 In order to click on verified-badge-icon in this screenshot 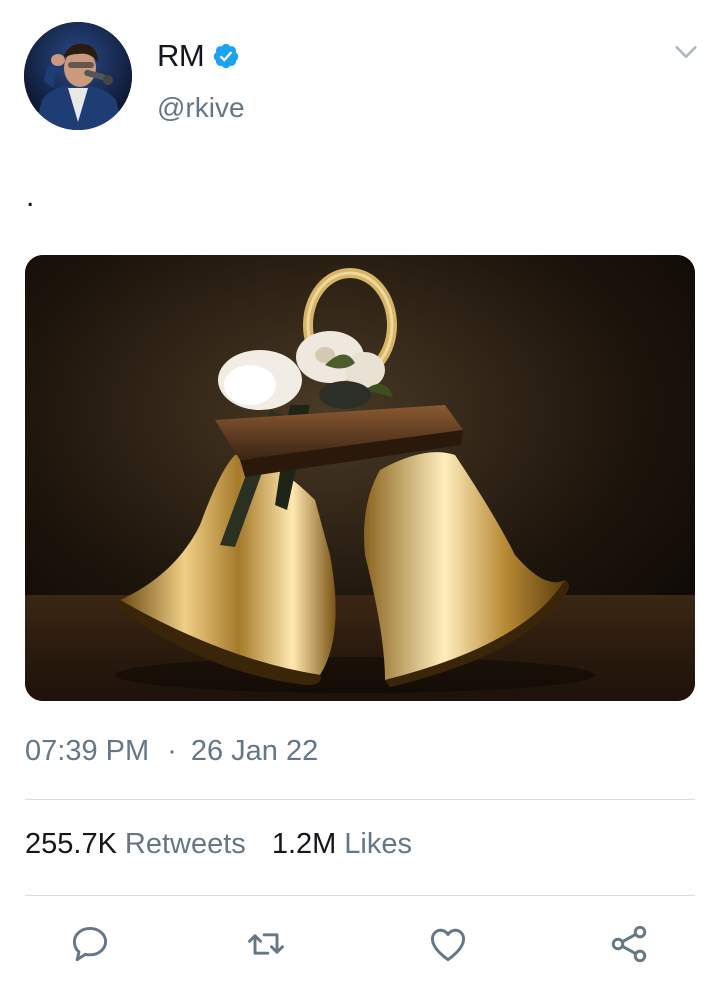, I will do `click(226, 56)`.